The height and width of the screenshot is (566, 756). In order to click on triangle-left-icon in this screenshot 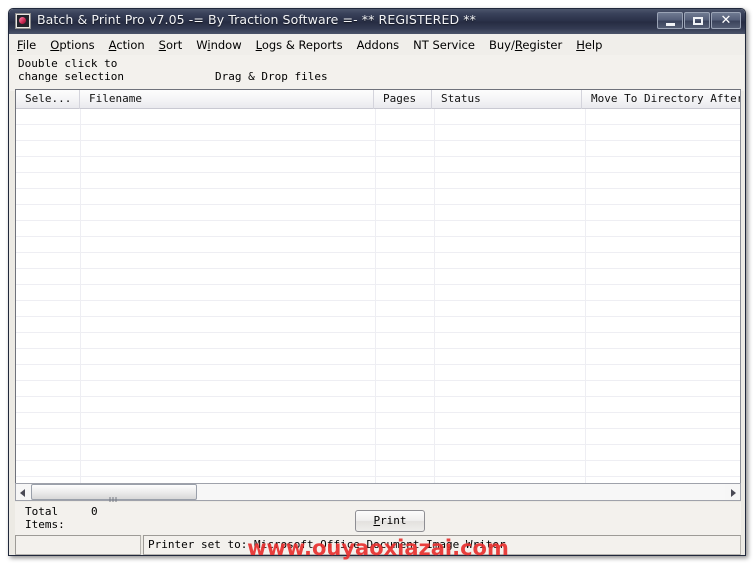, I will do `click(22, 493)`.